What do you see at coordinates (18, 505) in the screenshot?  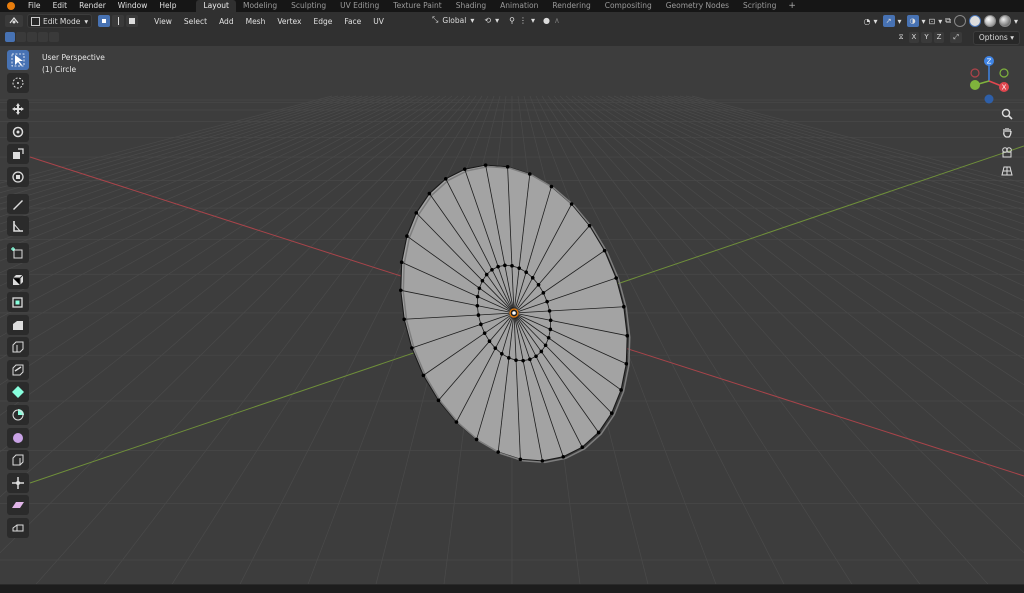 I see `shear-tool` at bounding box center [18, 505].